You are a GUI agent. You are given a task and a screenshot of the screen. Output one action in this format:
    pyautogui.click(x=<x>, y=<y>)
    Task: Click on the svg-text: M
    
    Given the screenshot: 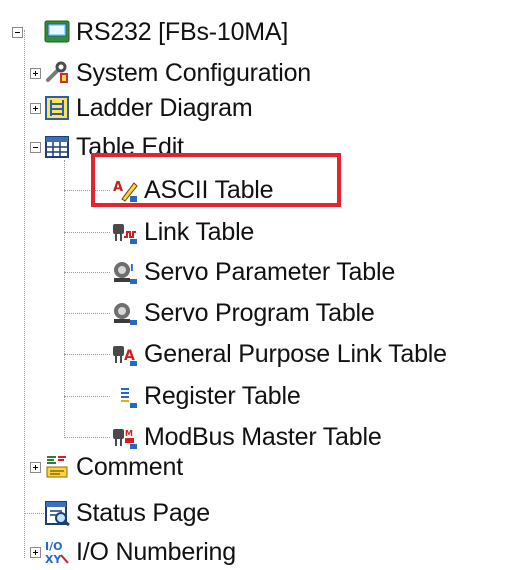 What is the action you would take?
    pyautogui.click(x=129, y=433)
    